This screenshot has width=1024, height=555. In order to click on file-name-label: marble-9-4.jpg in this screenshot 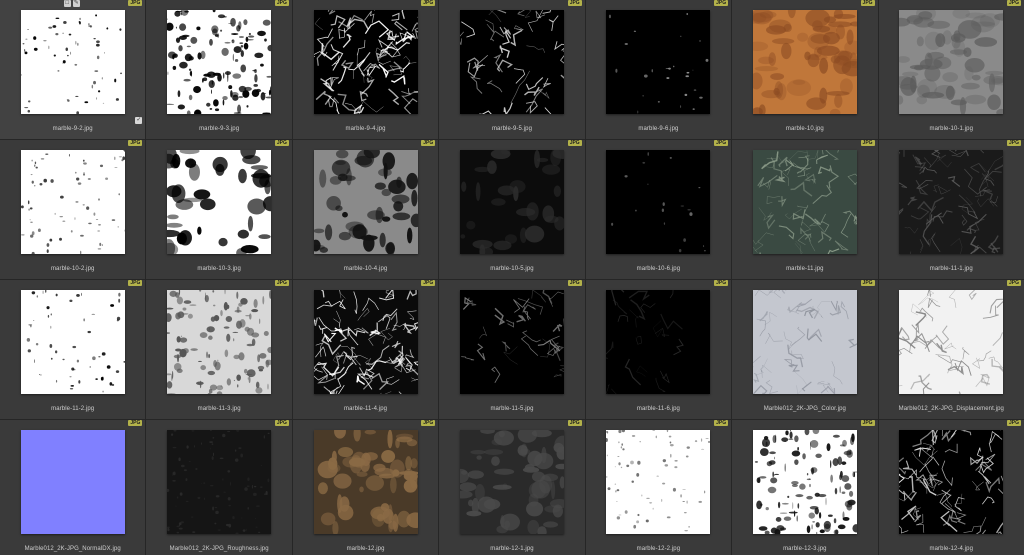, I will do `click(365, 129)`.